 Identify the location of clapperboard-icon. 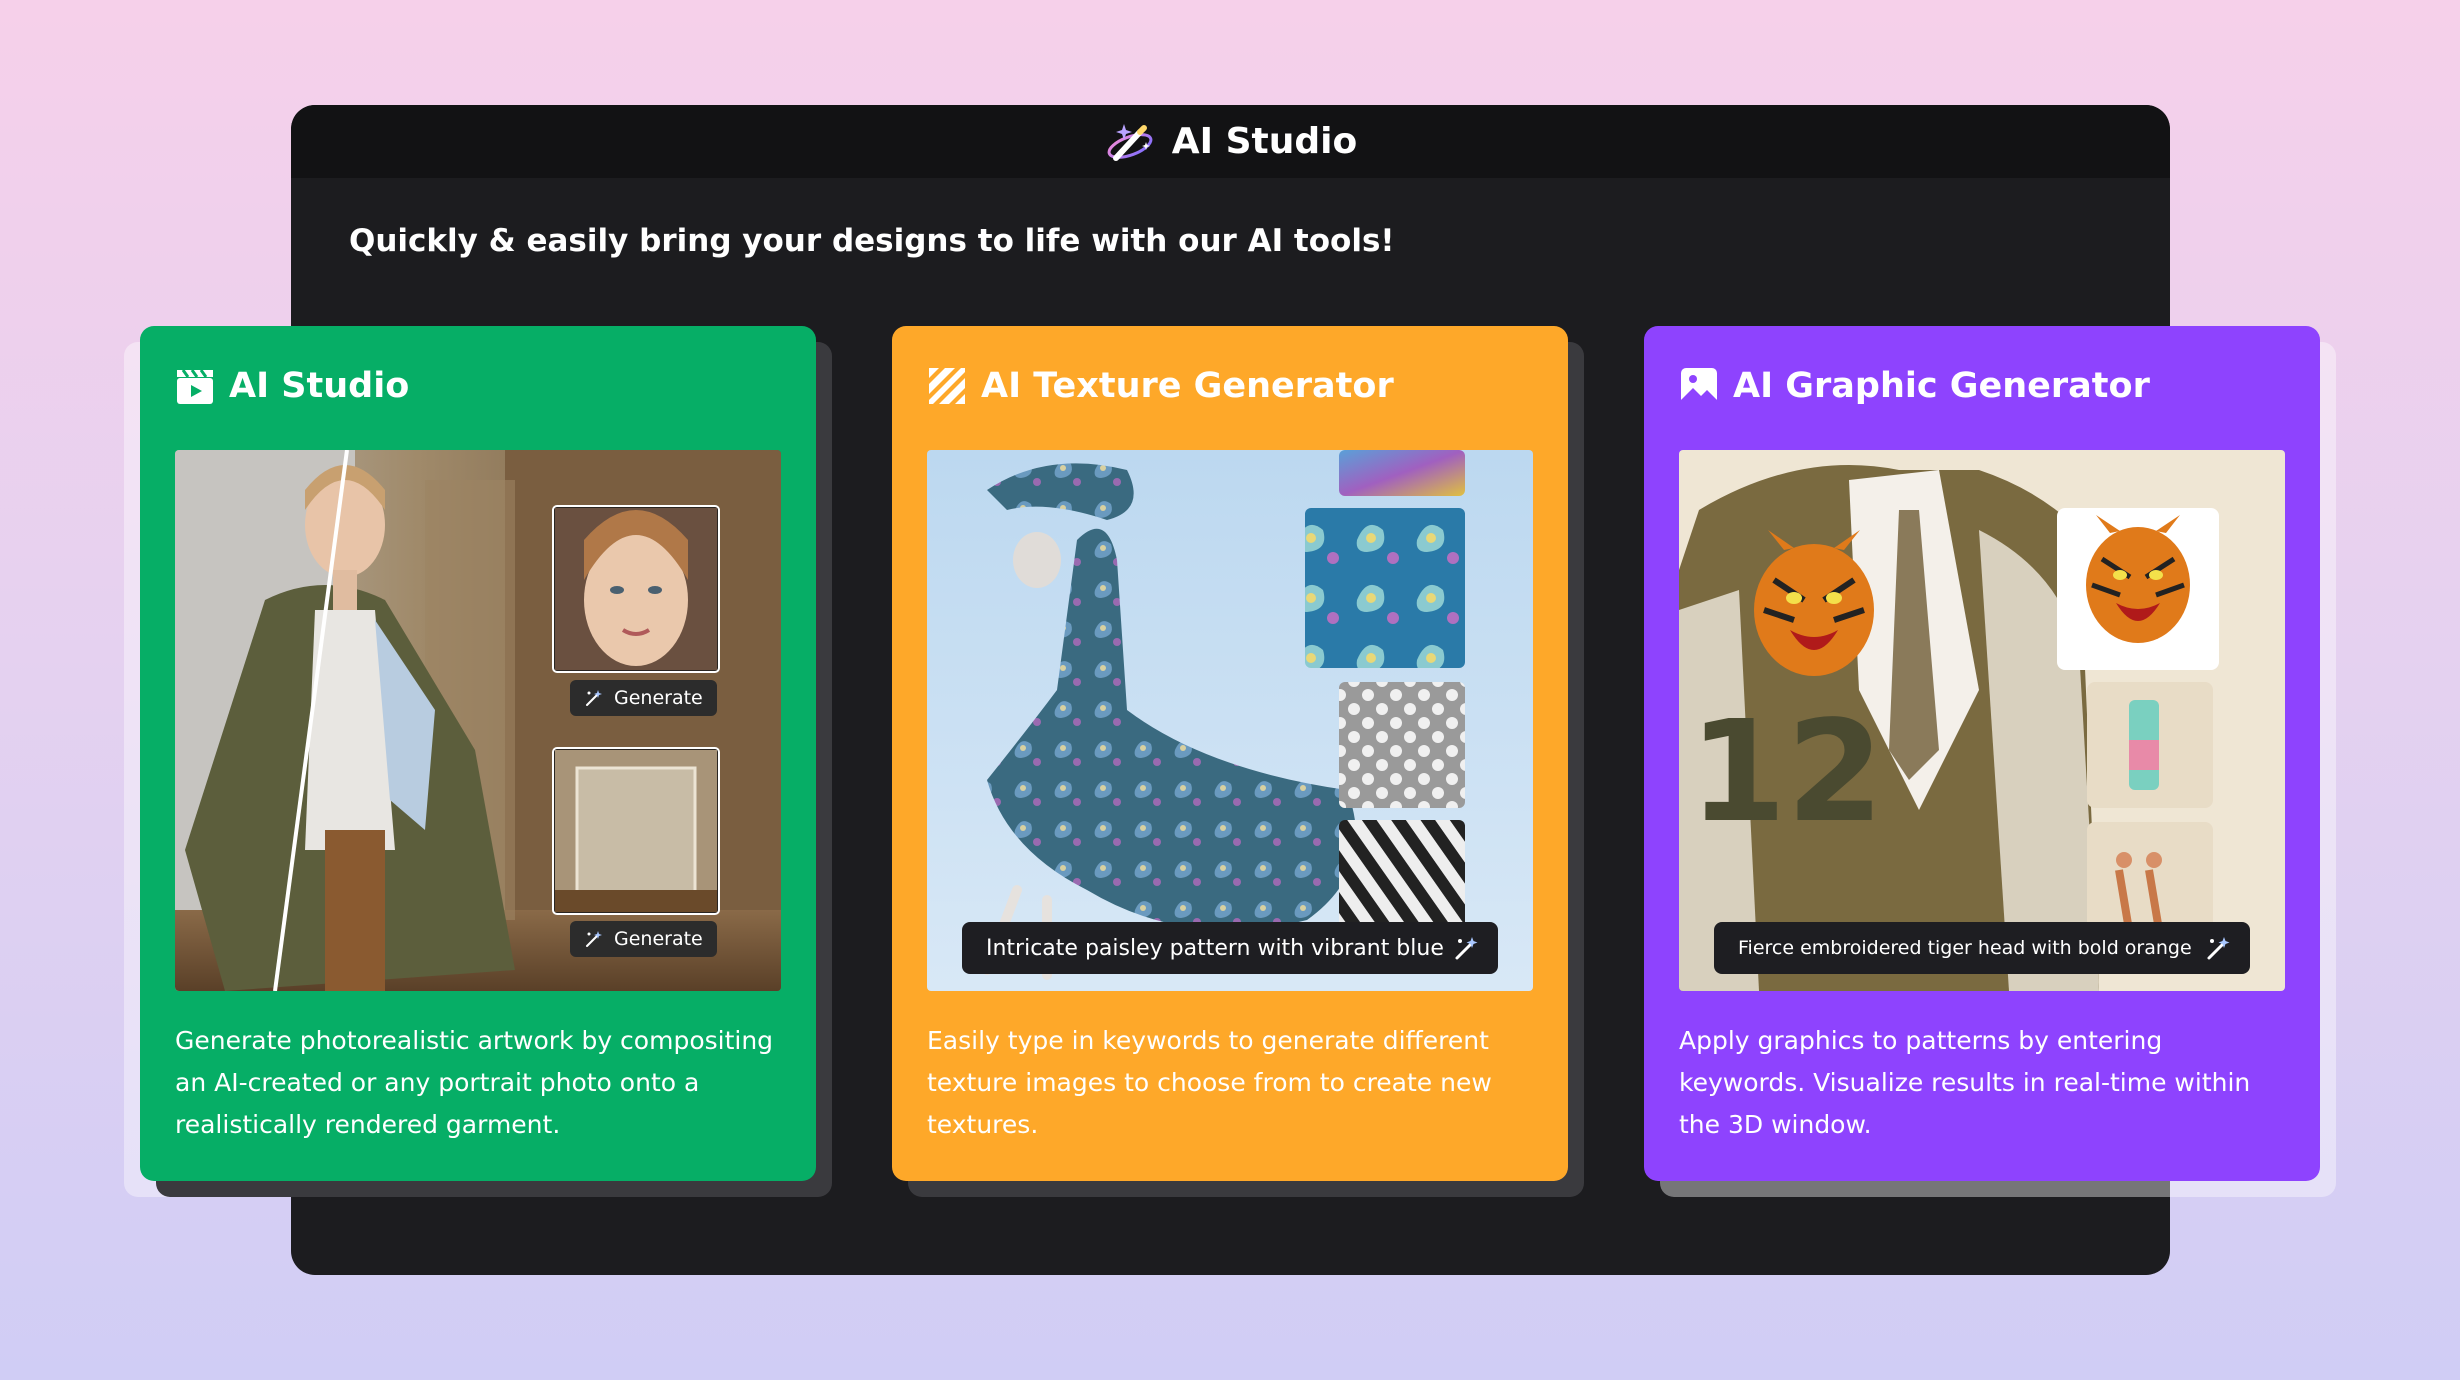
(195, 386).